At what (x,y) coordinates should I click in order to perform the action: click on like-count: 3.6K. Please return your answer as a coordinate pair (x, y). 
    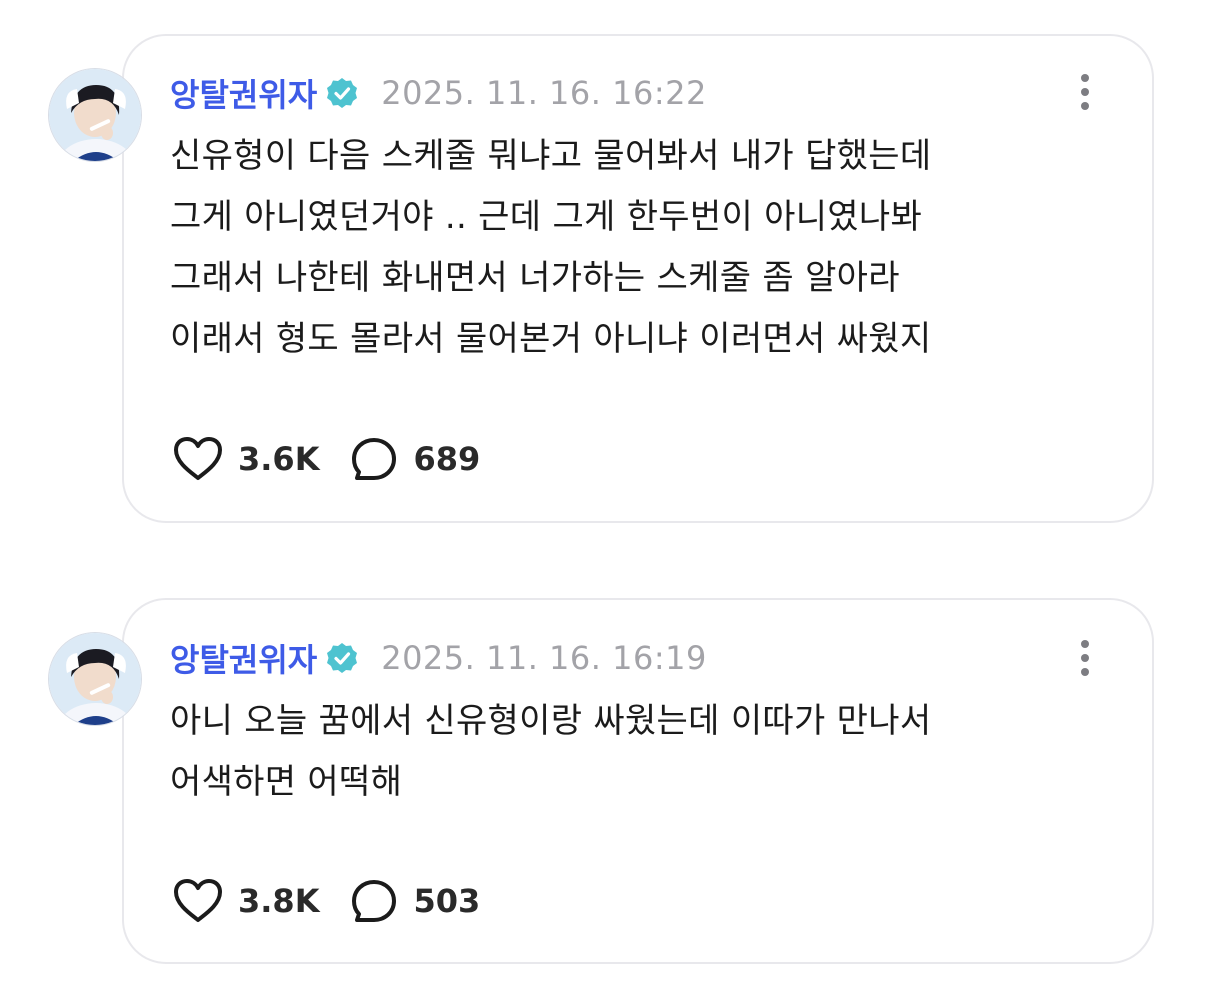
    Looking at the image, I should click on (279, 459).